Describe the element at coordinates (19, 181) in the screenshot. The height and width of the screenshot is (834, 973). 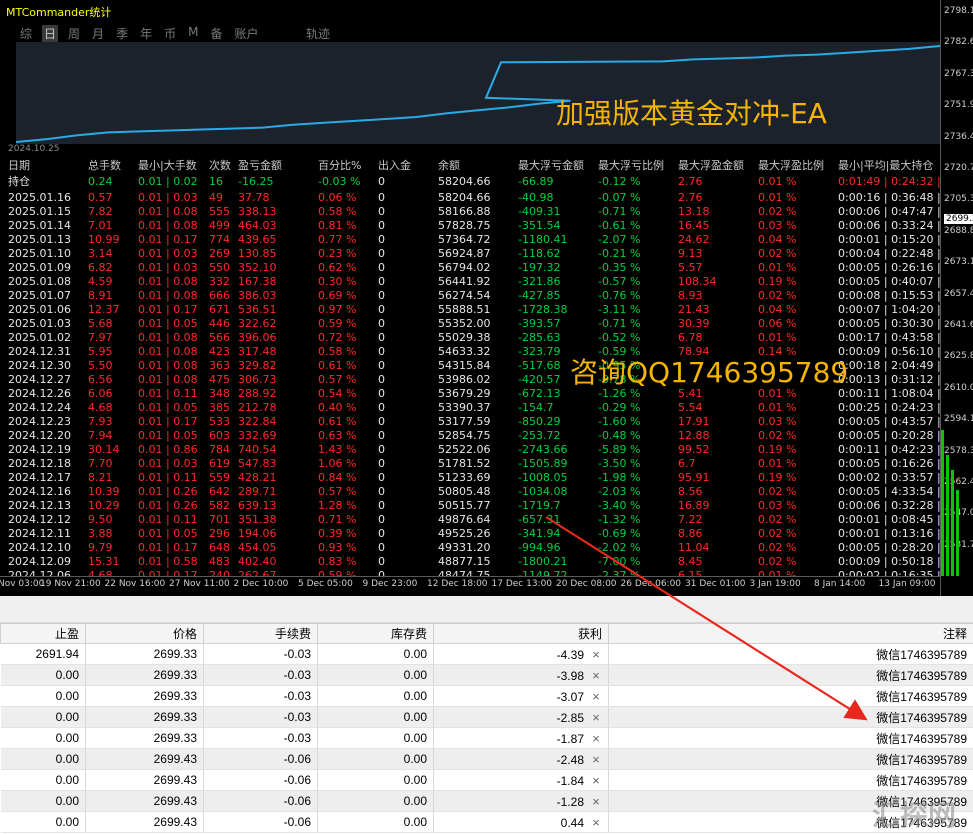
I see `stats-hold-cell: 持仓` at that location.